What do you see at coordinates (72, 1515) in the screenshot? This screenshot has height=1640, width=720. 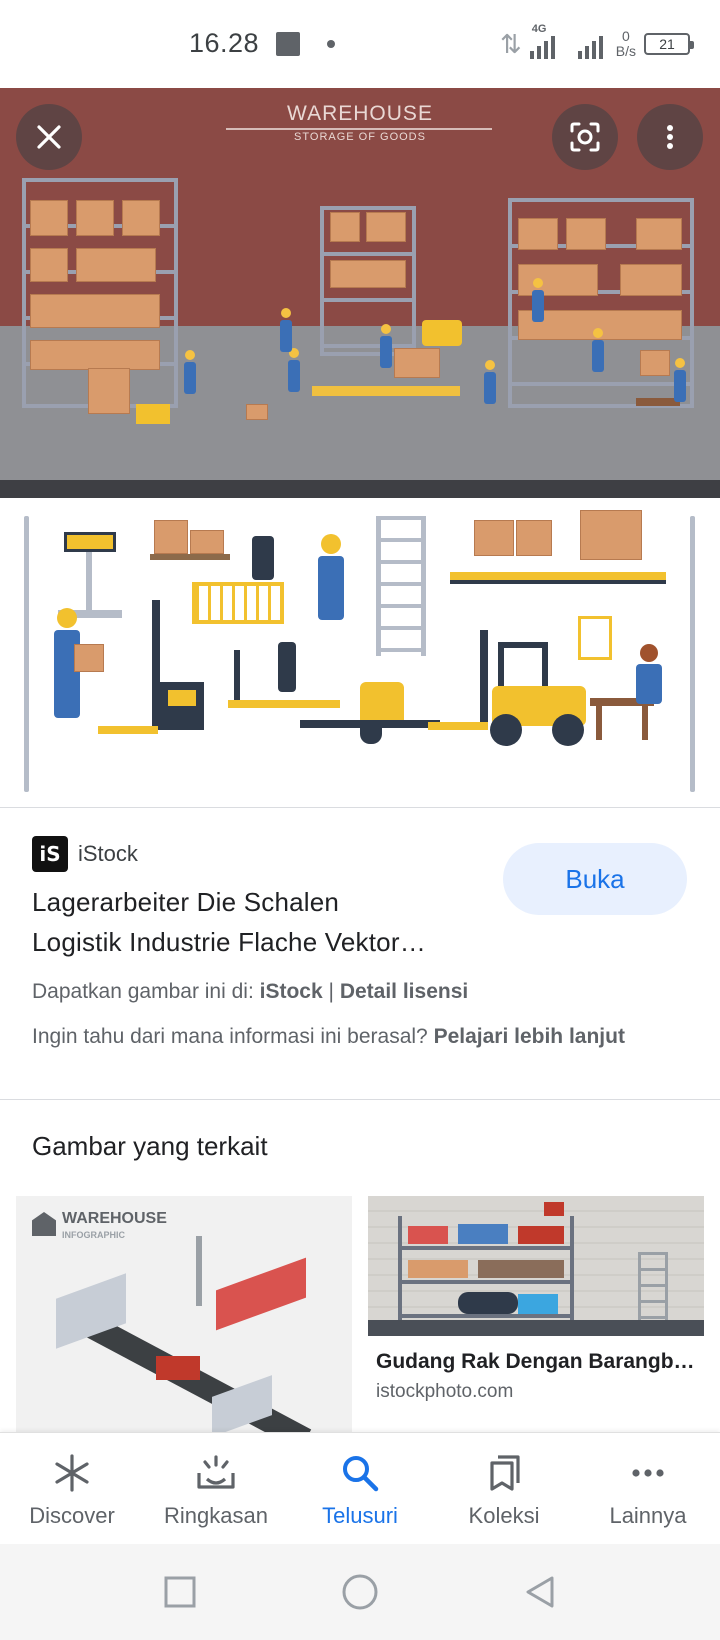 I see `nav-discover-label: Discover` at bounding box center [72, 1515].